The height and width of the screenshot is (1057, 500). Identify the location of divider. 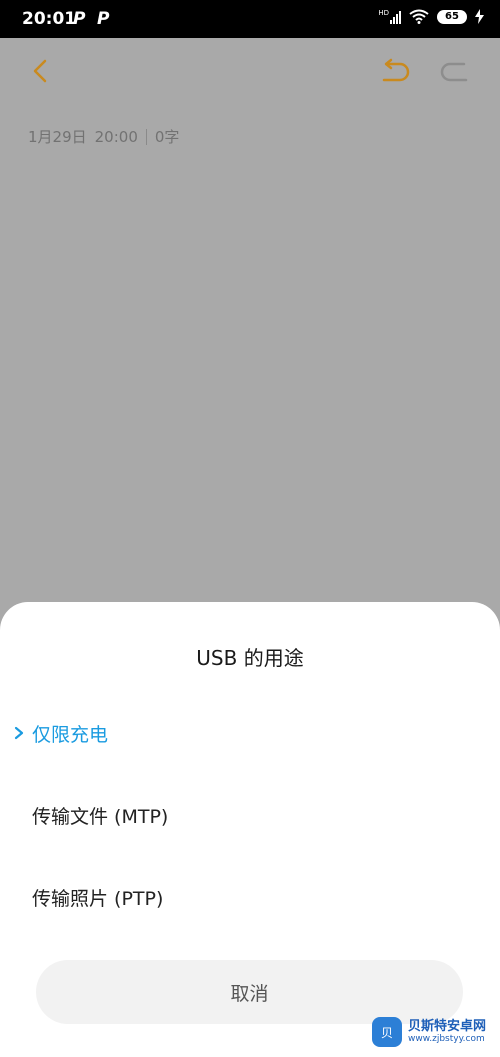
(146, 136).